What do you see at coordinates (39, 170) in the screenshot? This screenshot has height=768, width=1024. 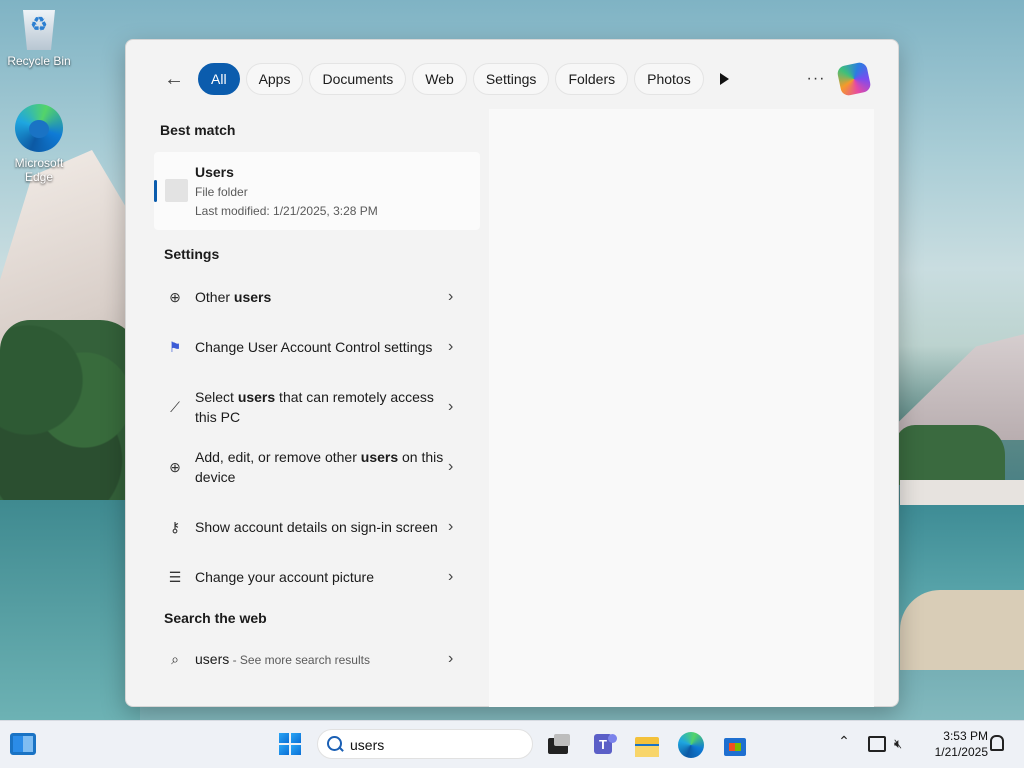 I see `desktop-icon-label: Microsoft Edge` at bounding box center [39, 170].